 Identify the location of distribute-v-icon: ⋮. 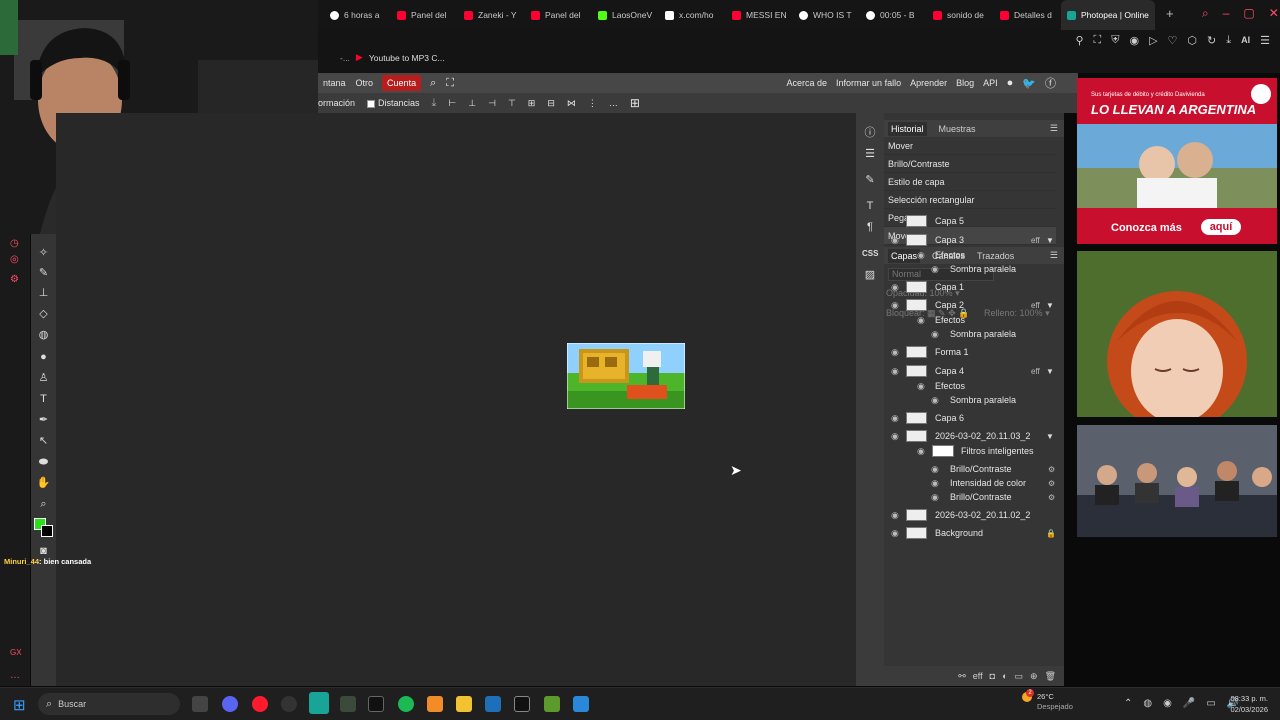
(592, 103).